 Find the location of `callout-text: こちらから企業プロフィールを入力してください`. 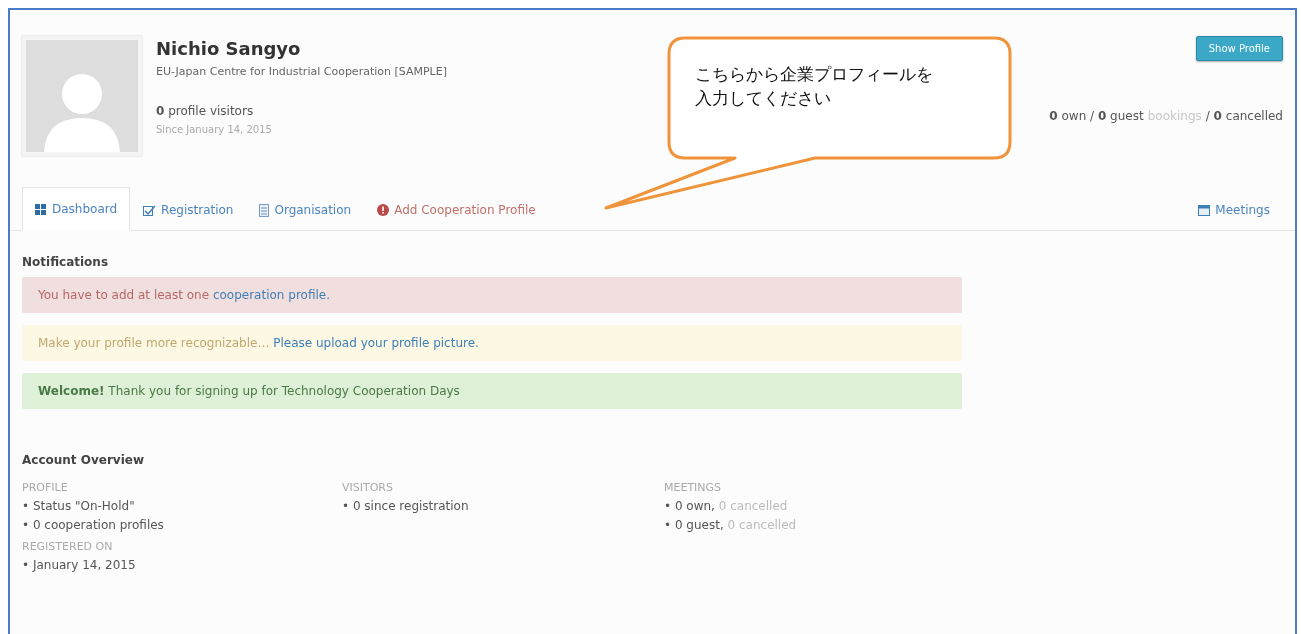

callout-text: こちらから企業プロフィールを入力してください is located at coordinates (814, 86).